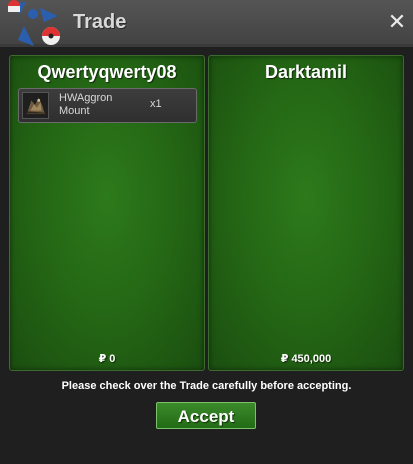 Image resolution: width=413 pixels, height=464 pixels. What do you see at coordinates (34, 23) in the screenshot?
I see `pokeball-logo-icon` at bounding box center [34, 23].